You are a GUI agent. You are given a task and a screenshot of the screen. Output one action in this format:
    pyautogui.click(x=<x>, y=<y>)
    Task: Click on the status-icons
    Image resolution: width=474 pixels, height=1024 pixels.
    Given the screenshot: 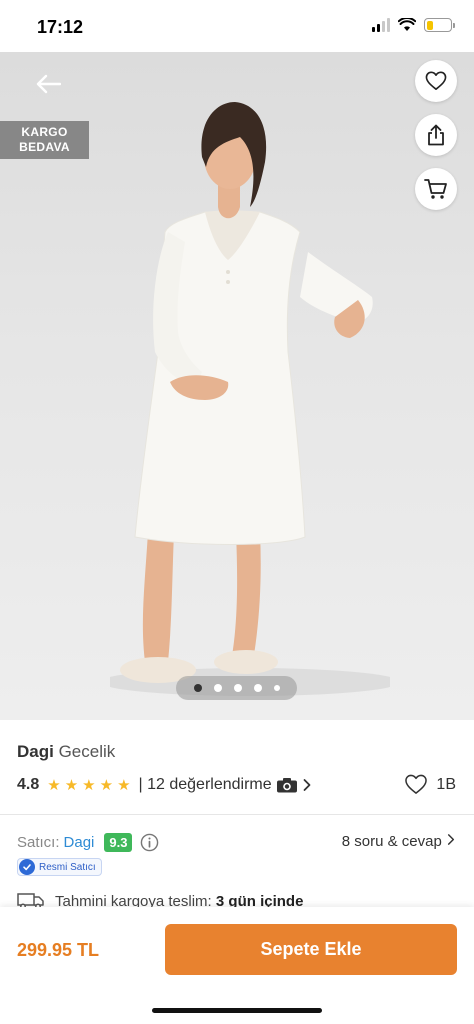 What is the action you would take?
    pyautogui.click(x=413, y=25)
    